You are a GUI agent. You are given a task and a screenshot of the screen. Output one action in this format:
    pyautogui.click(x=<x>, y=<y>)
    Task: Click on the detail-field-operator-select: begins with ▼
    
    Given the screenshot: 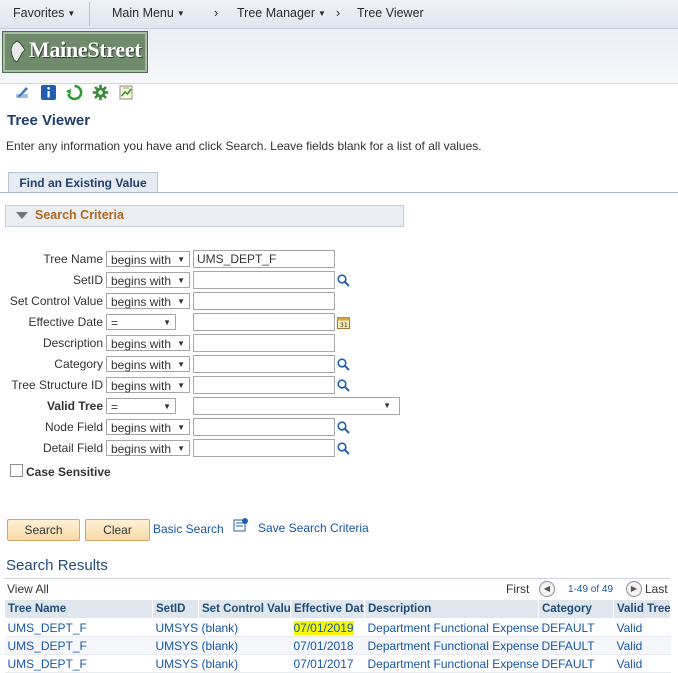 What is the action you would take?
    pyautogui.click(x=148, y=448)
    